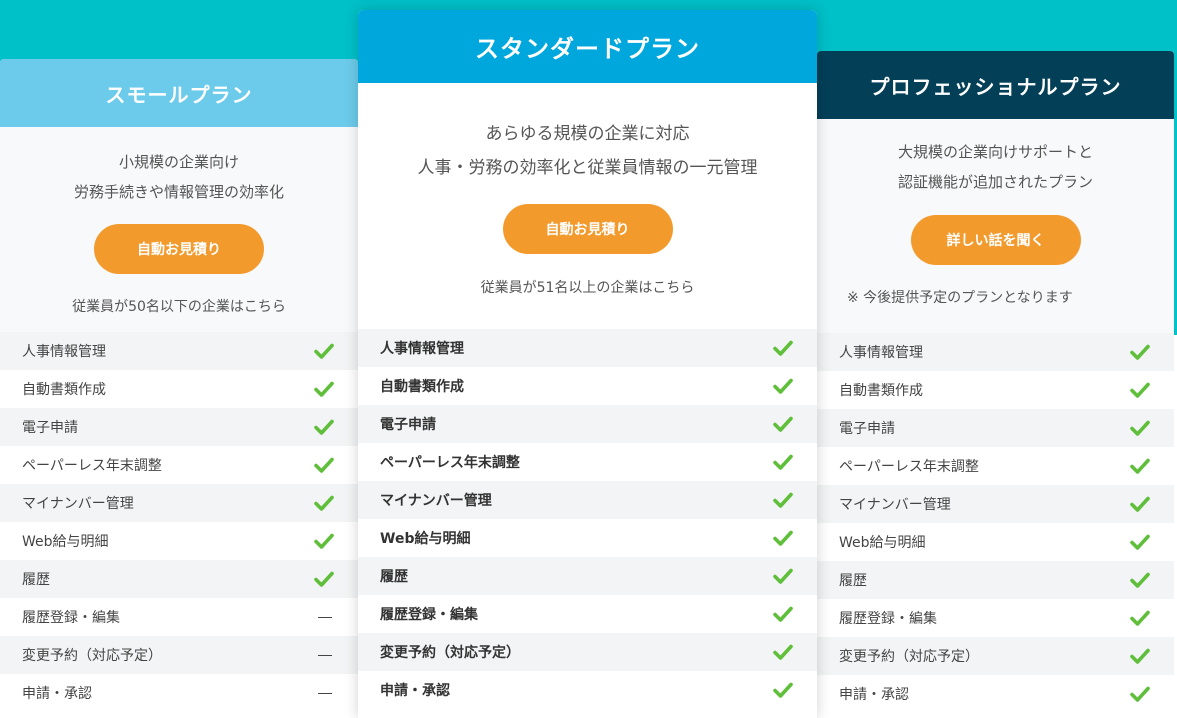  I want to click on plan-description-line: 人事・労務の効率化と従業員情報の一元管理, so click(587, 168).